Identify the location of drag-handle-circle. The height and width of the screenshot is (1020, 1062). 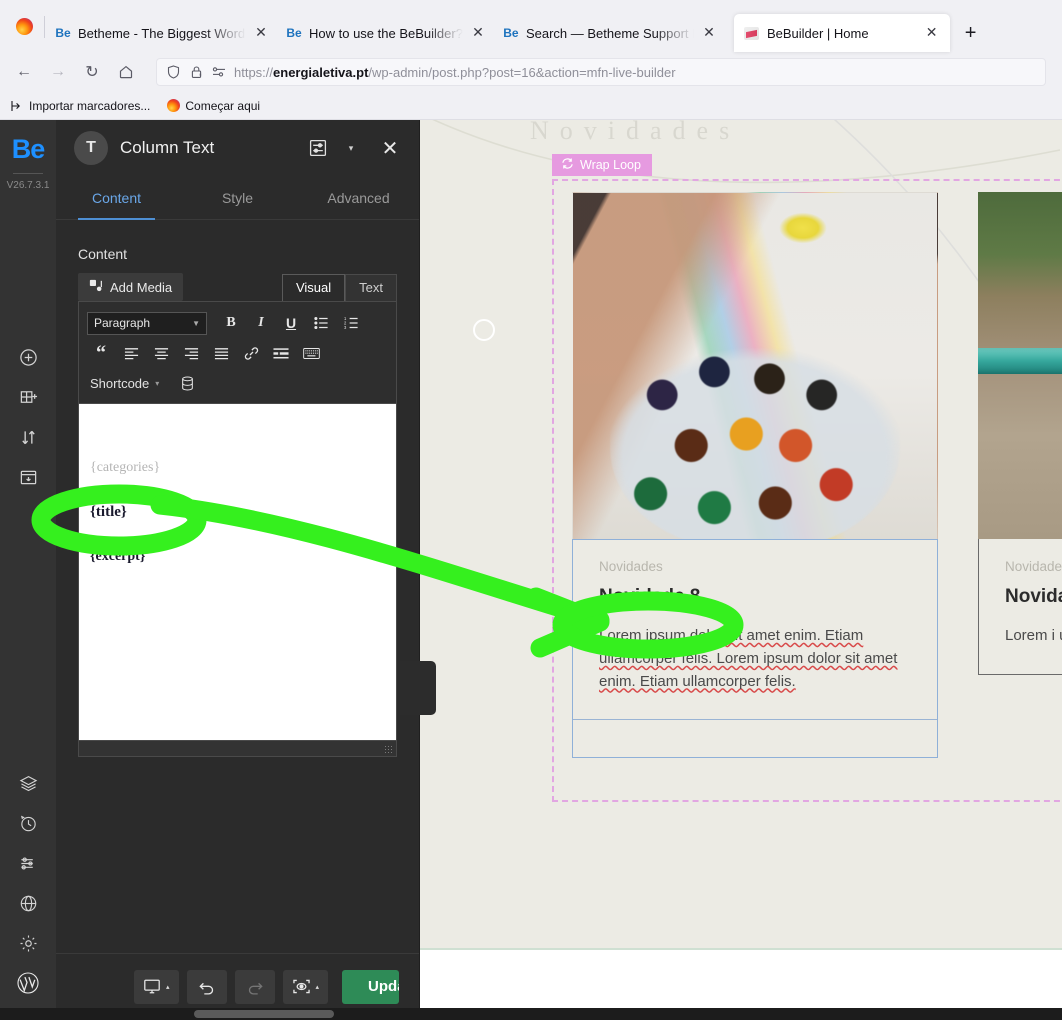
(484, 330).